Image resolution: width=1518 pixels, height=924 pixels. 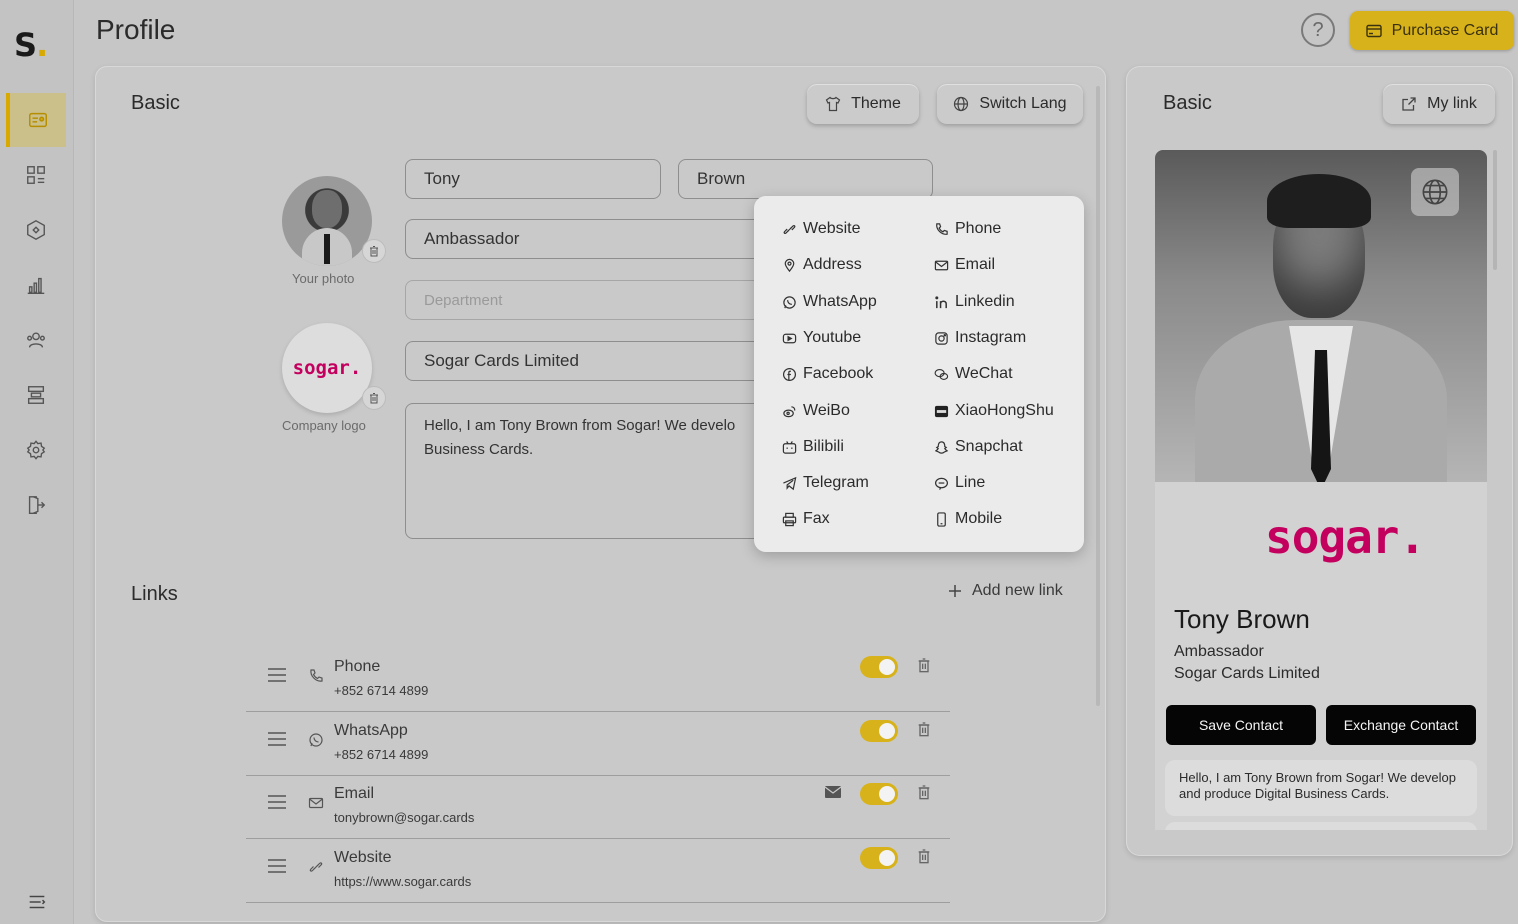 I want to click on my-link-label: My link, so click(x=1452, y=103).